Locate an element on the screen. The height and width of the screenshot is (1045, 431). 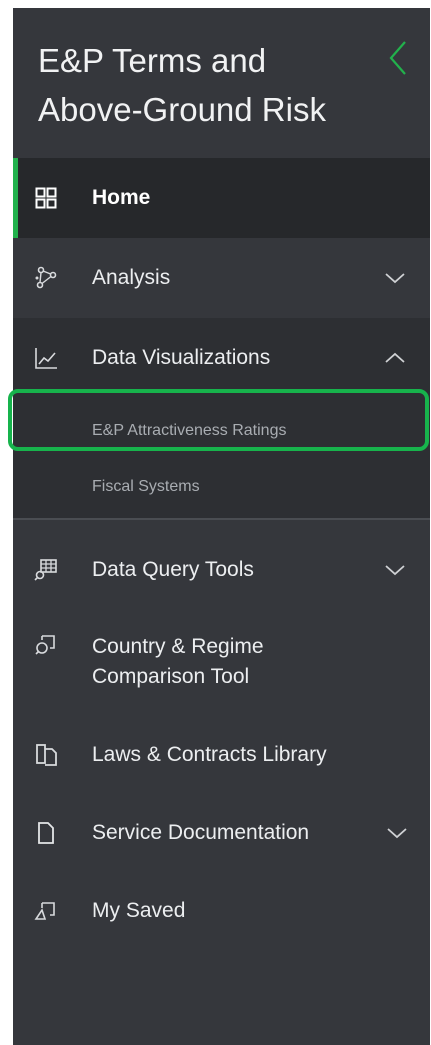
table-tool-icon is located at coordinates (46, 570).